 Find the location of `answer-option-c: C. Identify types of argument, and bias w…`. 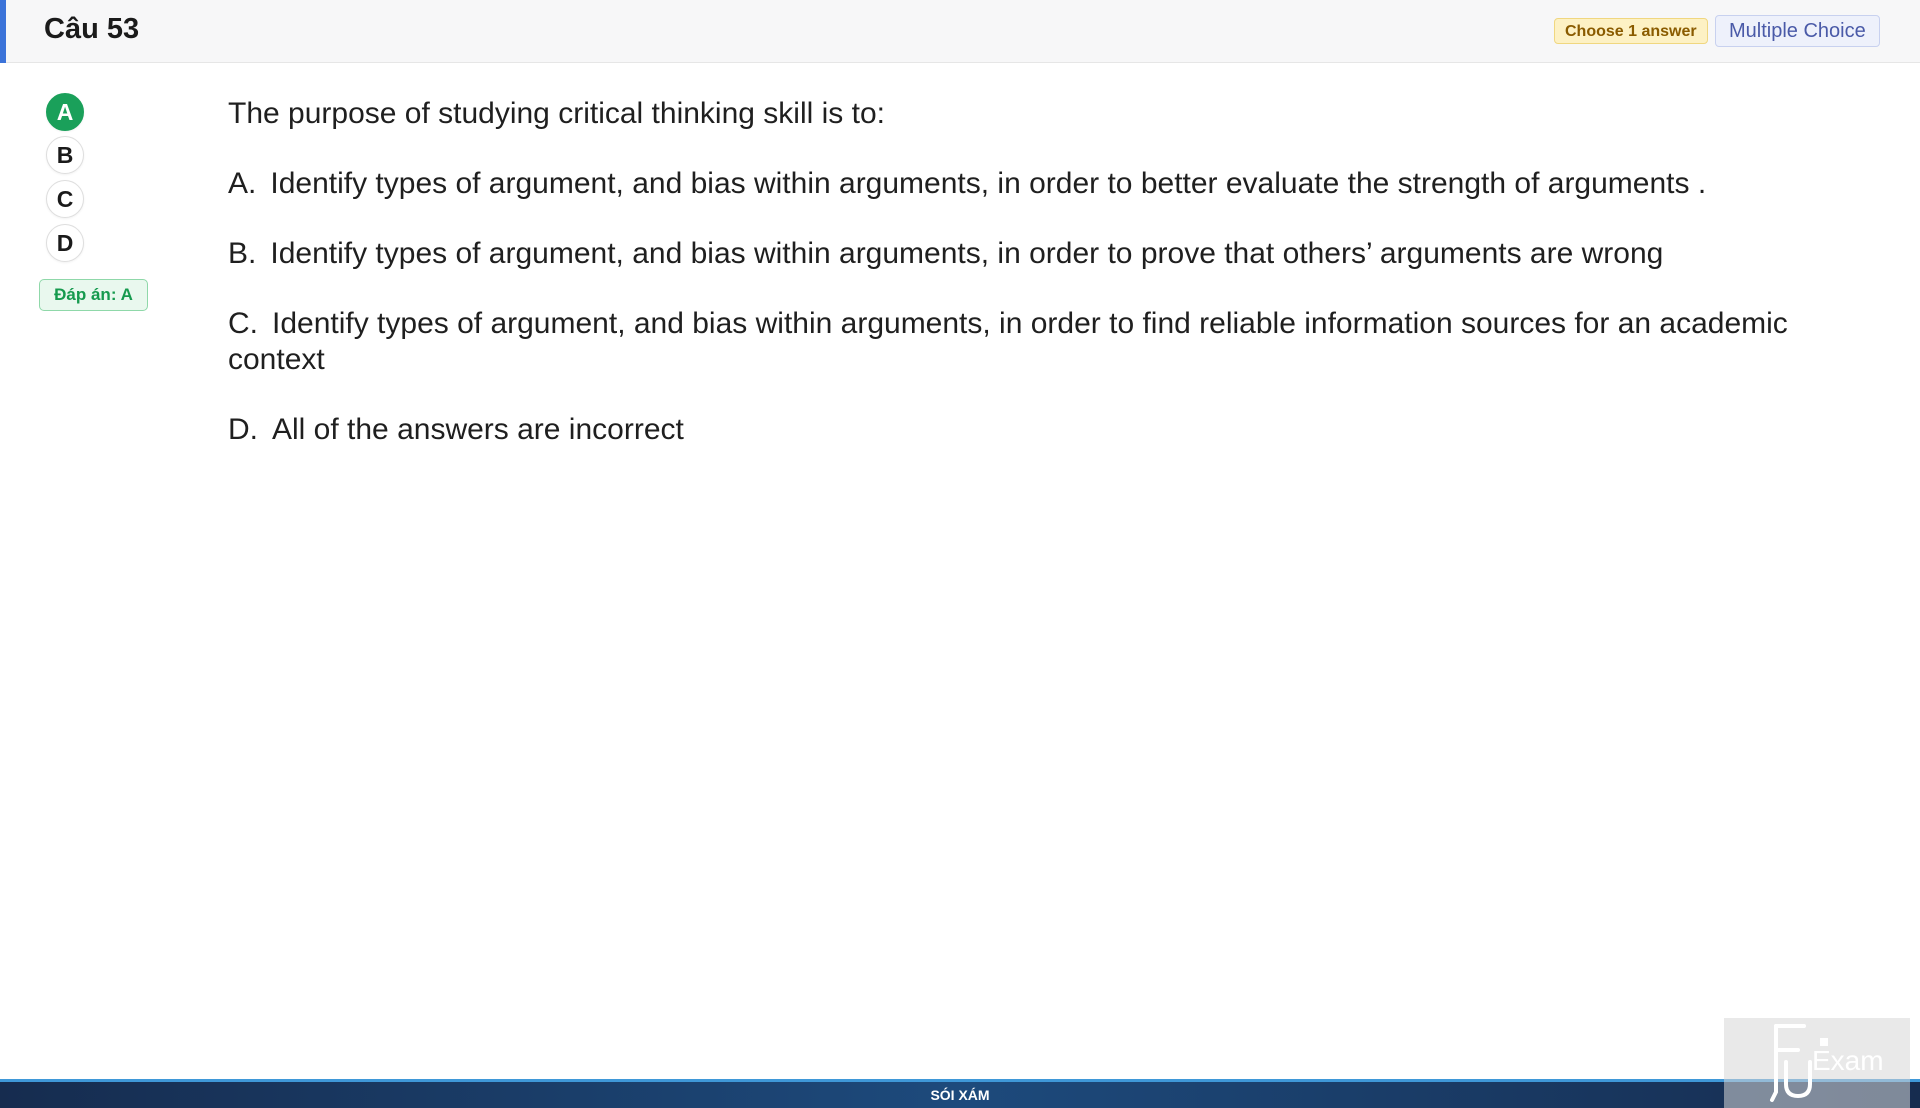

answer-option-c: C. Identify types of argument, and bias w… is located at coordinates (1028, 342).